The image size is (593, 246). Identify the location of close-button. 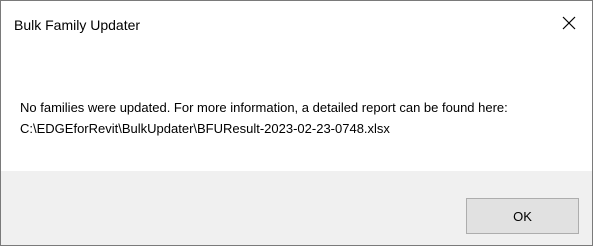
(569, 23).